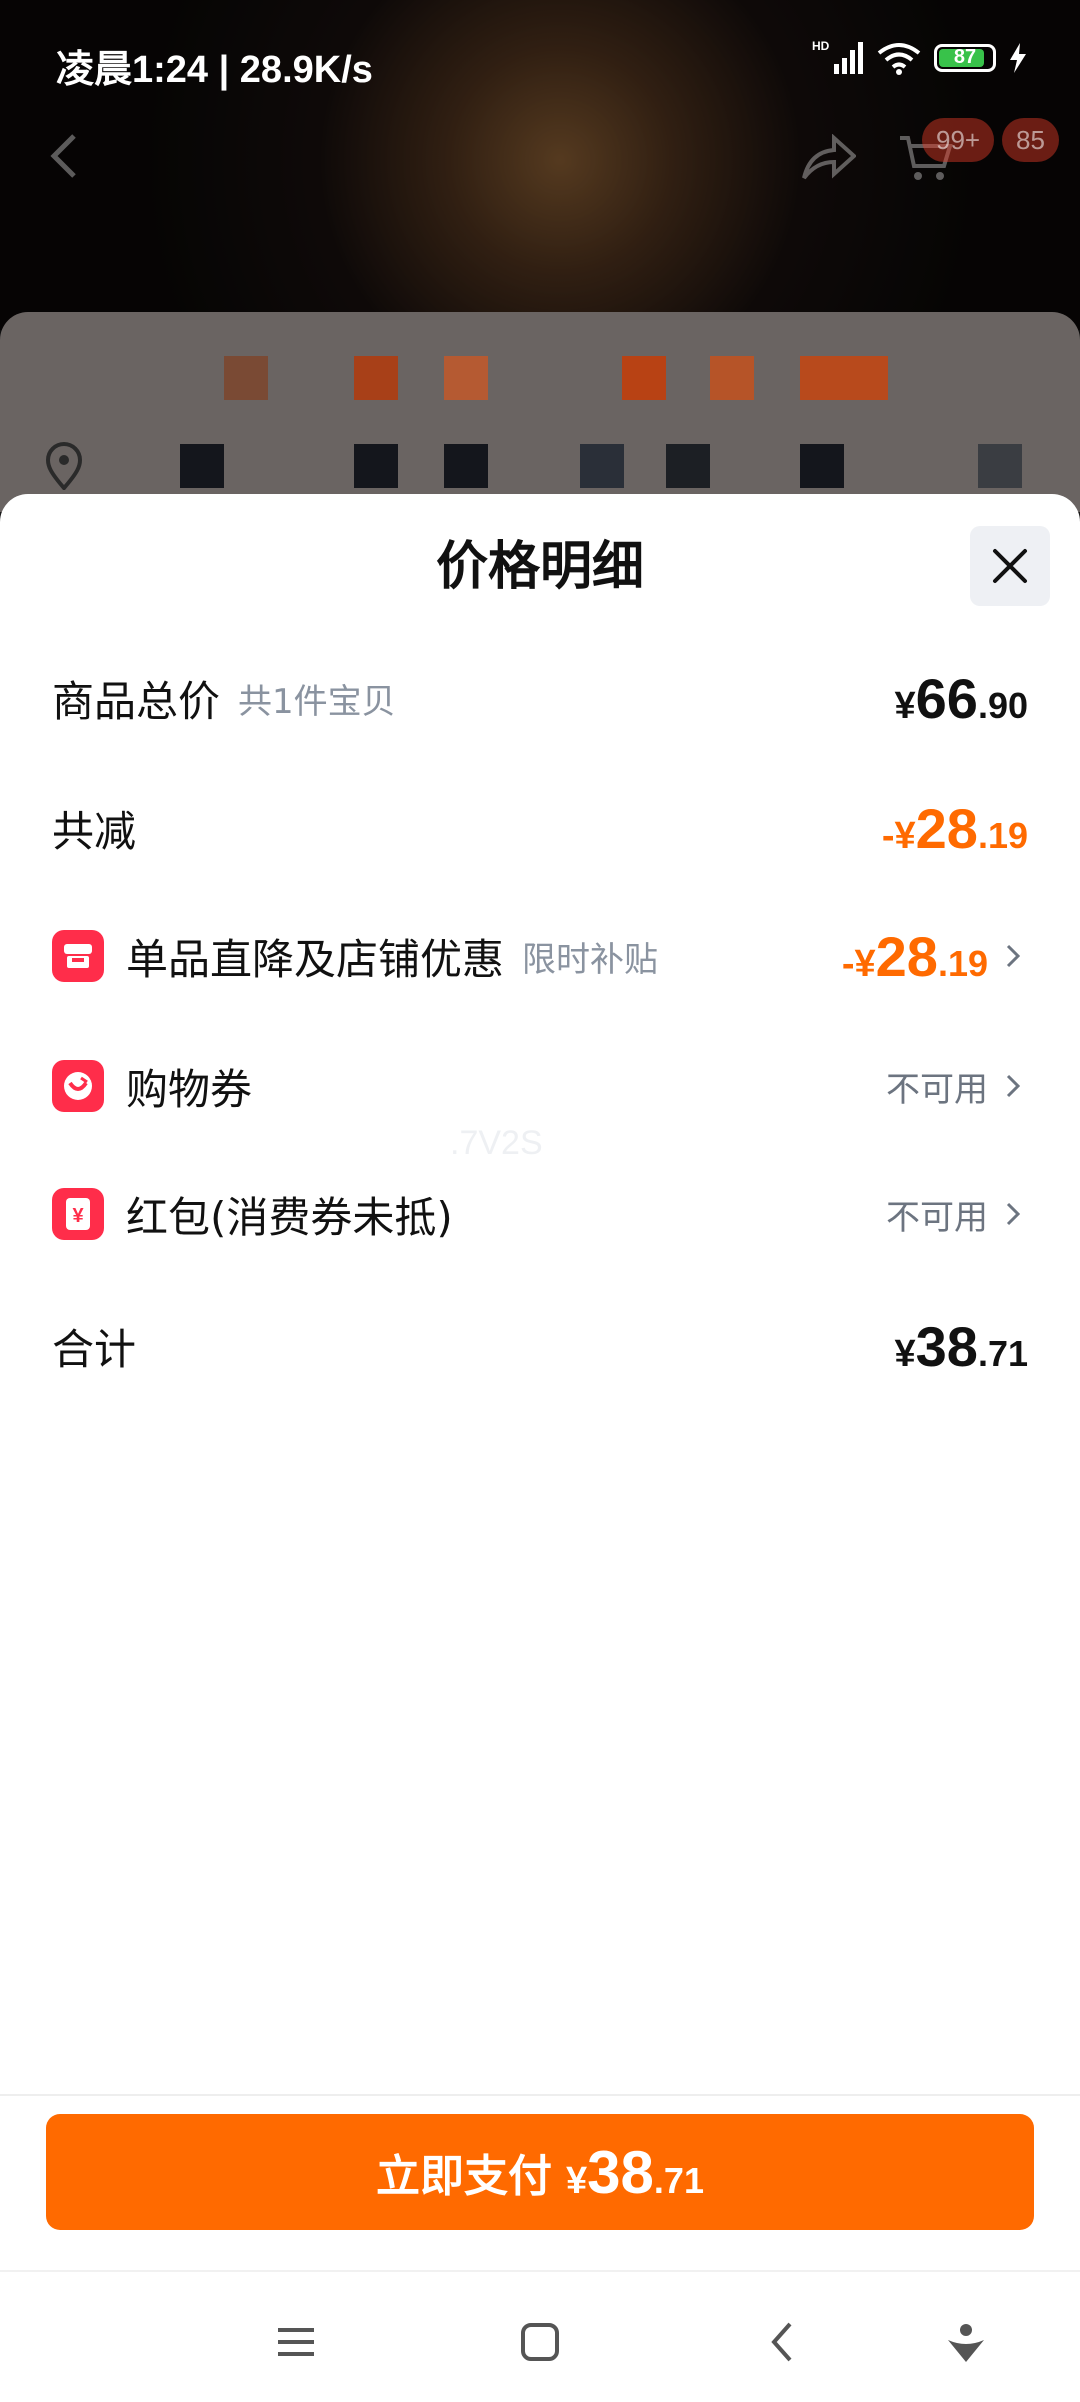 The image size is (1080, 2402). Describe the element at coordinates (540, 698) in the screenshot. I see `price-row-subtotal: 商品总价 共1件宝贝 ¥66.90` at that location.